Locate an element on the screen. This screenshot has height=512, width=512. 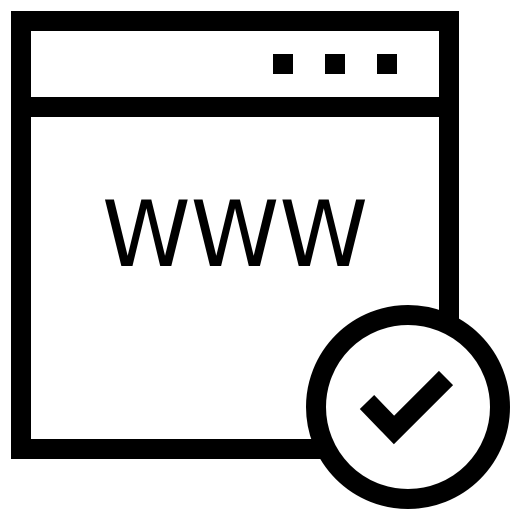
window-dots-icon is located at coordinates (335, 64).